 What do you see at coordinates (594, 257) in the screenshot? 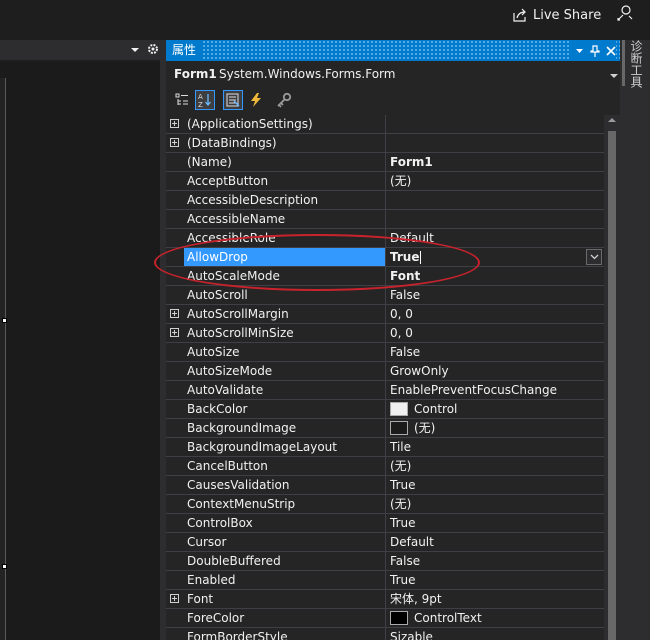
I see `value-dropdown-button` at bounding box center [594, 257].